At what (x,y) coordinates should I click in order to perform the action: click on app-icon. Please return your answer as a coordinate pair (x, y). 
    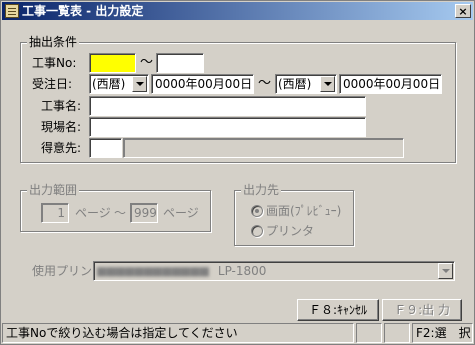
    Looking at the image, I should click on (12, 11).